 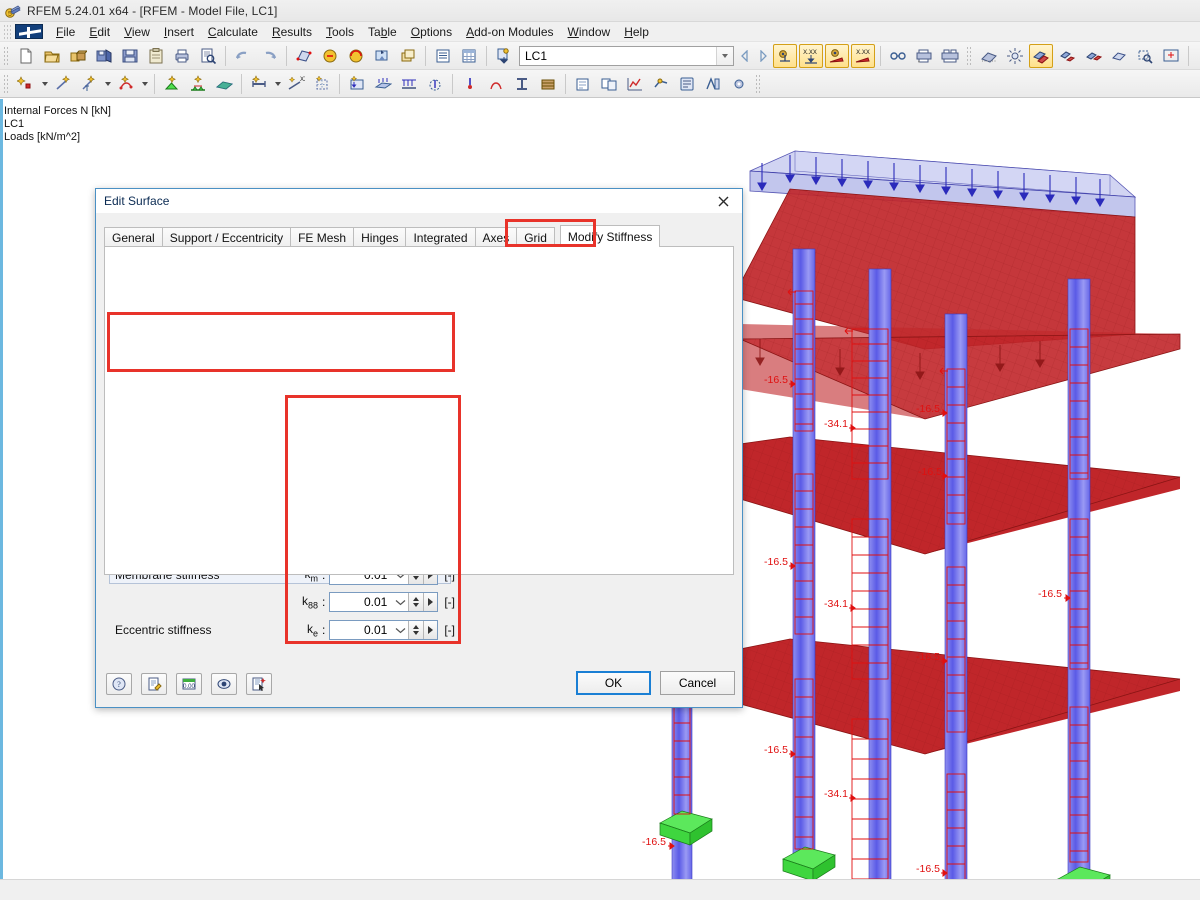 I want to click on clipboard-icon, so click(x=156, y=56).